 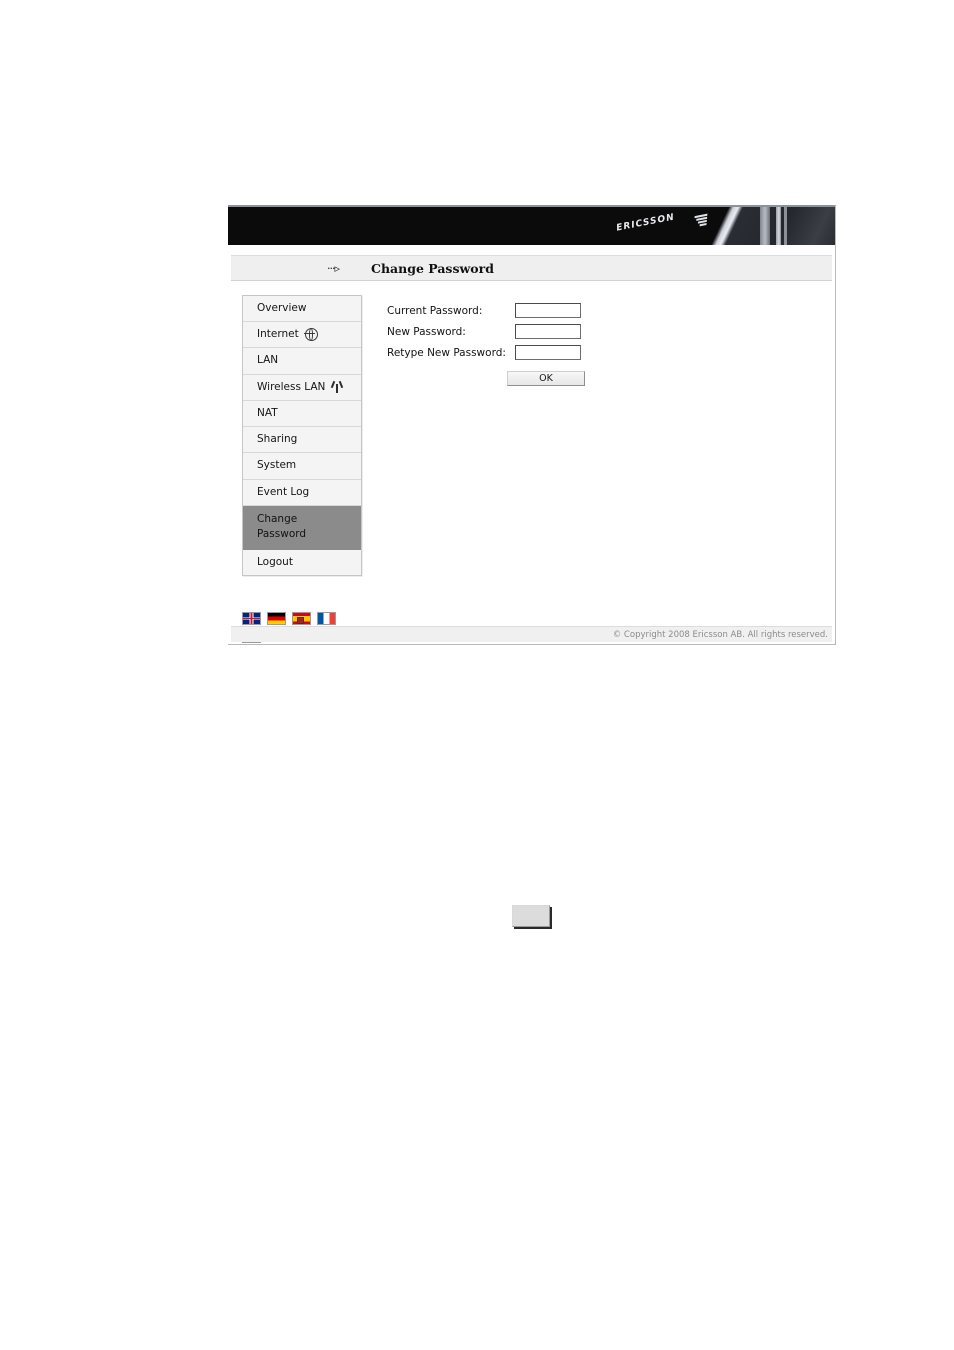 I want to click on spanish-flag, so click(x=301, y=619).